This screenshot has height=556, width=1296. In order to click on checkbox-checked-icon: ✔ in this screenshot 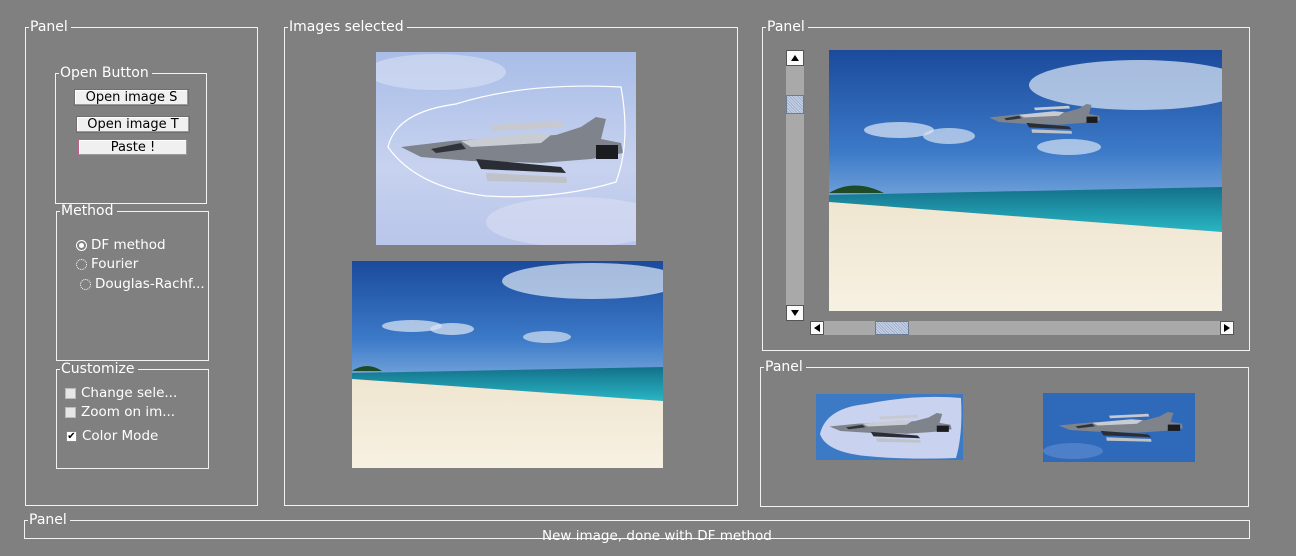, I will do `click(71, 436)`.